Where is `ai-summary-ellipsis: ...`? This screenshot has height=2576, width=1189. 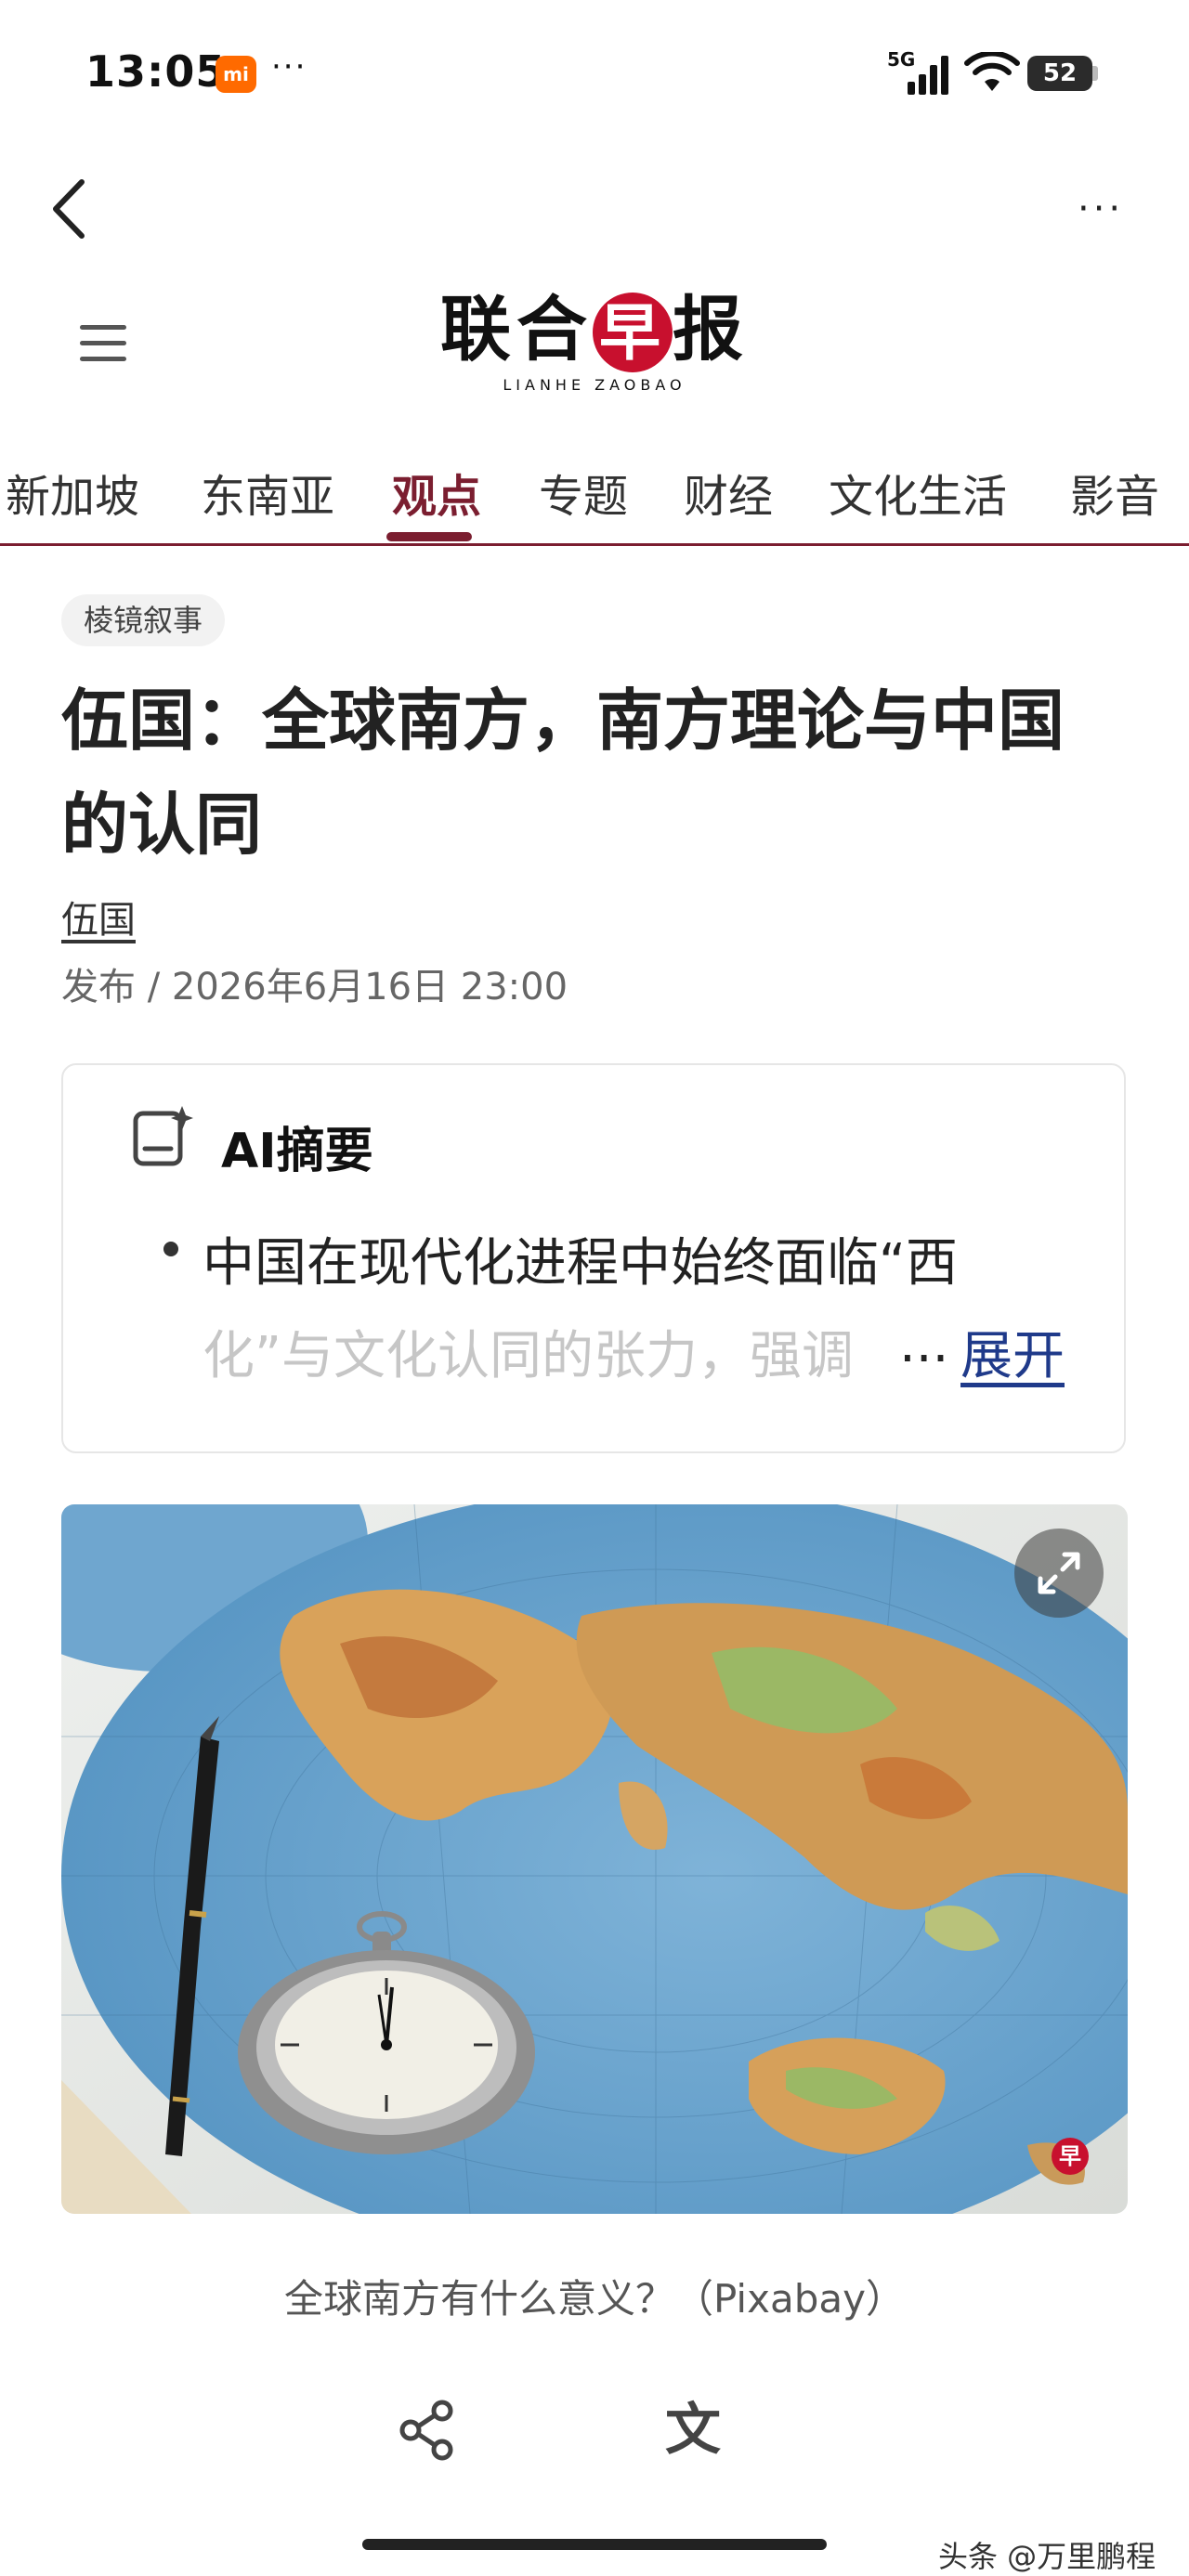
ai-summary-ellipsis: ... is located at coordinates (924, 1344).